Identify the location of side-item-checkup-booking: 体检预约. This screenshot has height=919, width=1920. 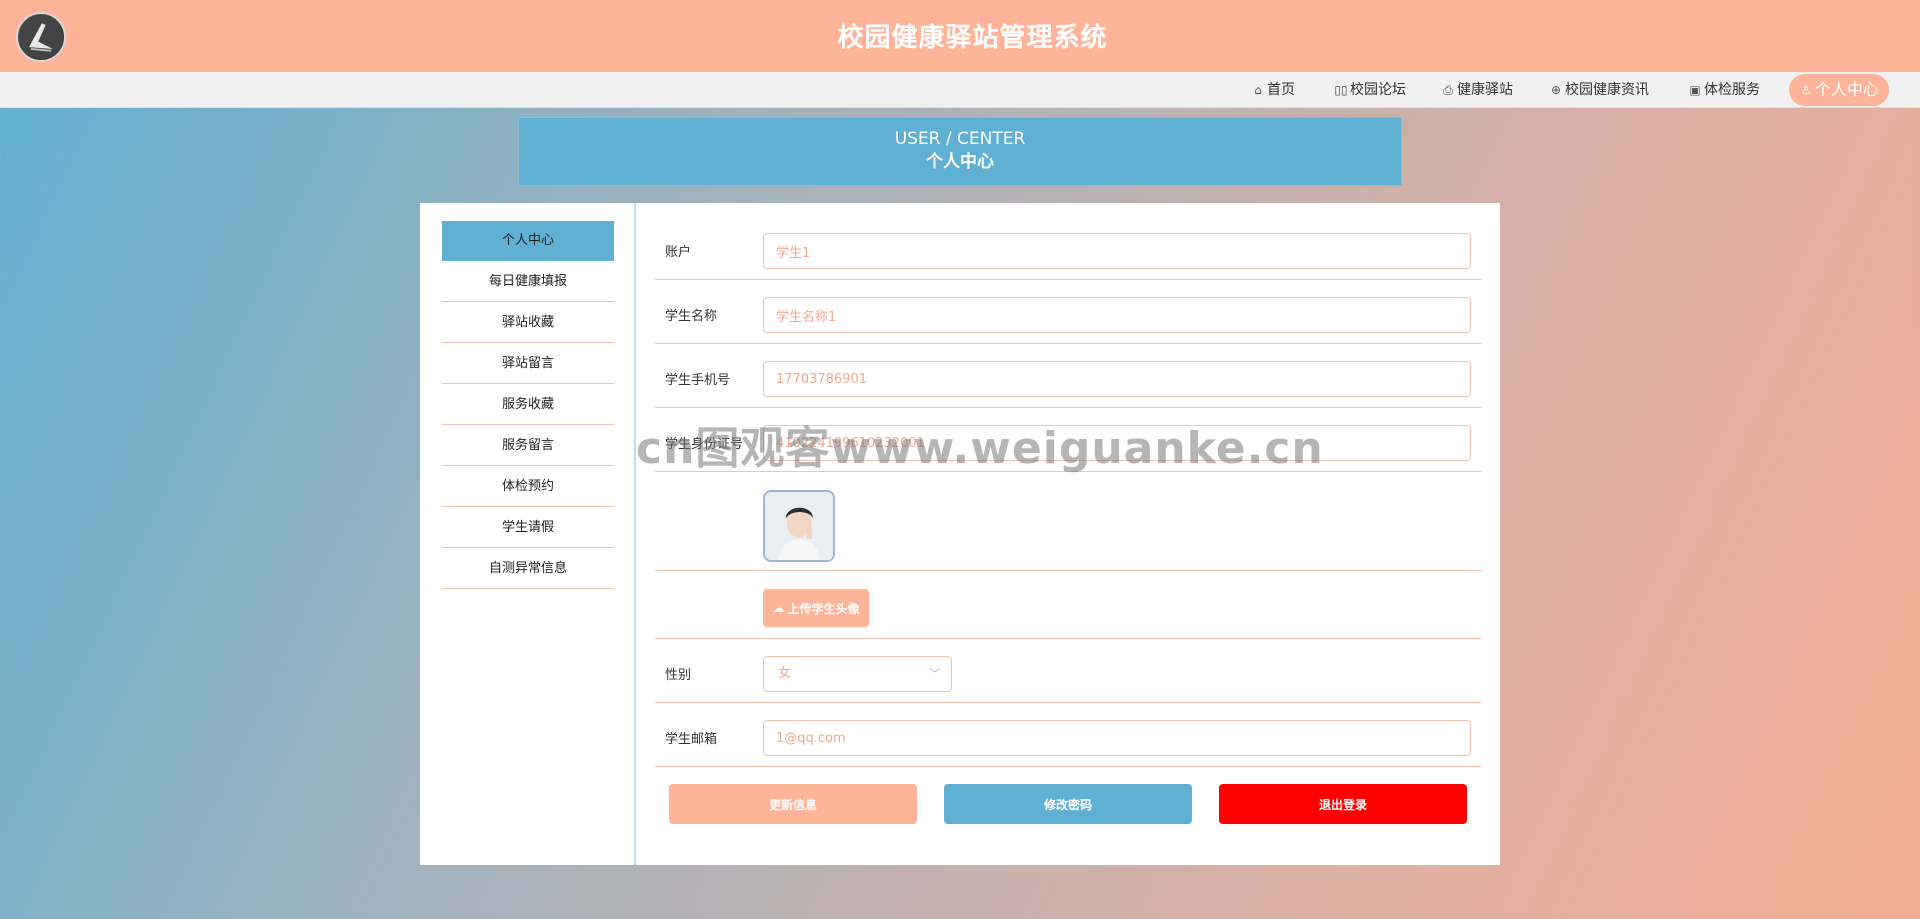
(528, 487).